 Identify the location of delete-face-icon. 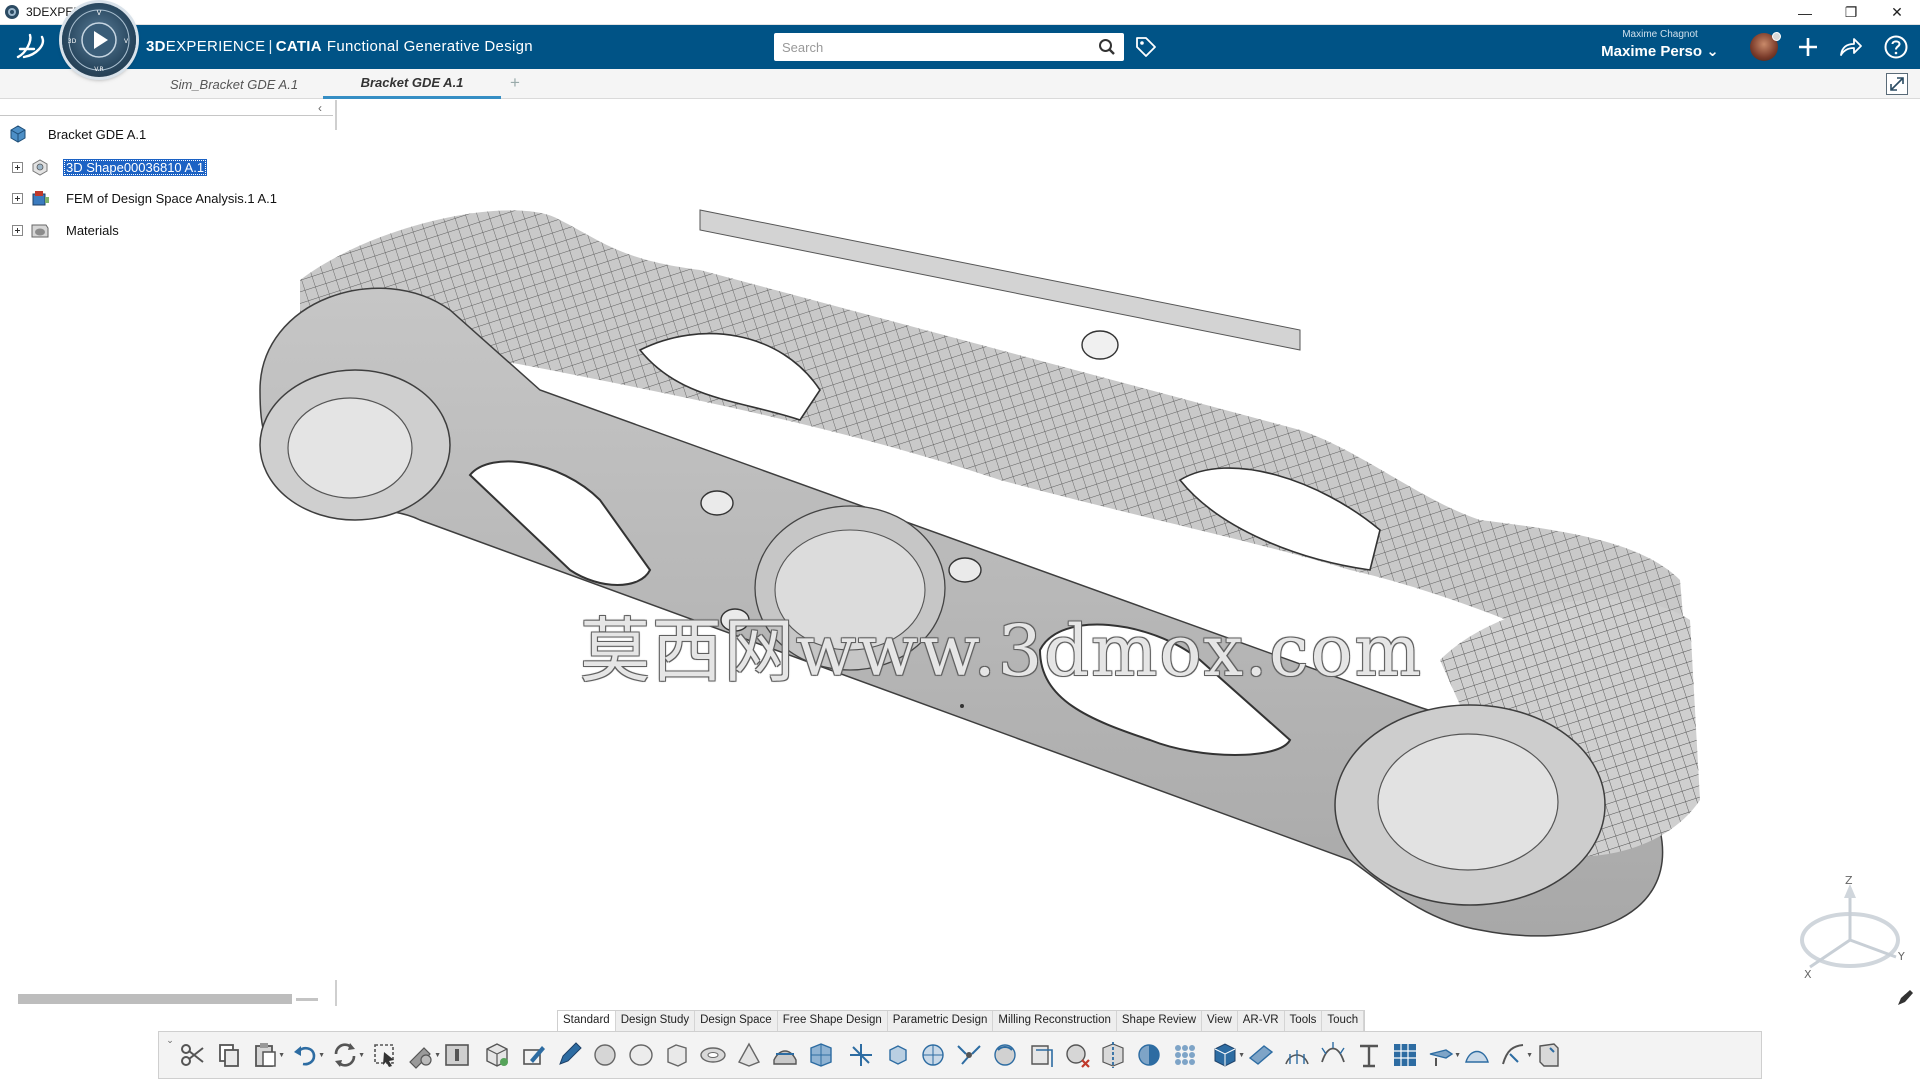
(1078, 1056).